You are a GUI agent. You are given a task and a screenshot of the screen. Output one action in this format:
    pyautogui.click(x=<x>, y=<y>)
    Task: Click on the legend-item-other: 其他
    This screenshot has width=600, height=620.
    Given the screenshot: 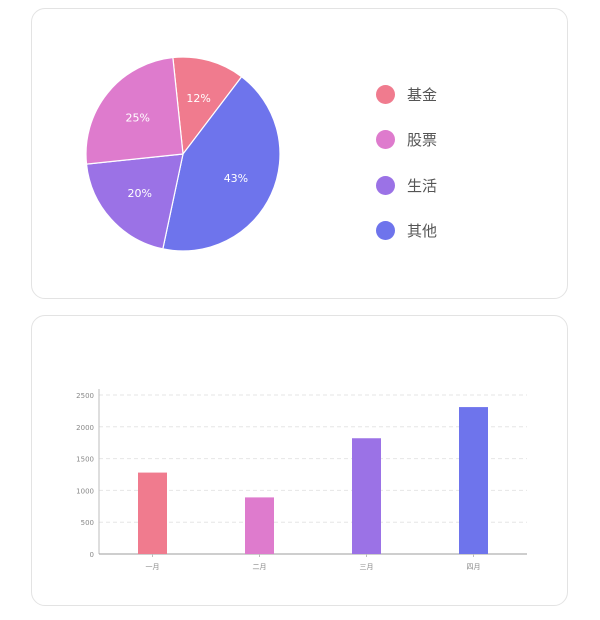 What is the action you would take?
    pyautogui.click(x=406, y=230)
    